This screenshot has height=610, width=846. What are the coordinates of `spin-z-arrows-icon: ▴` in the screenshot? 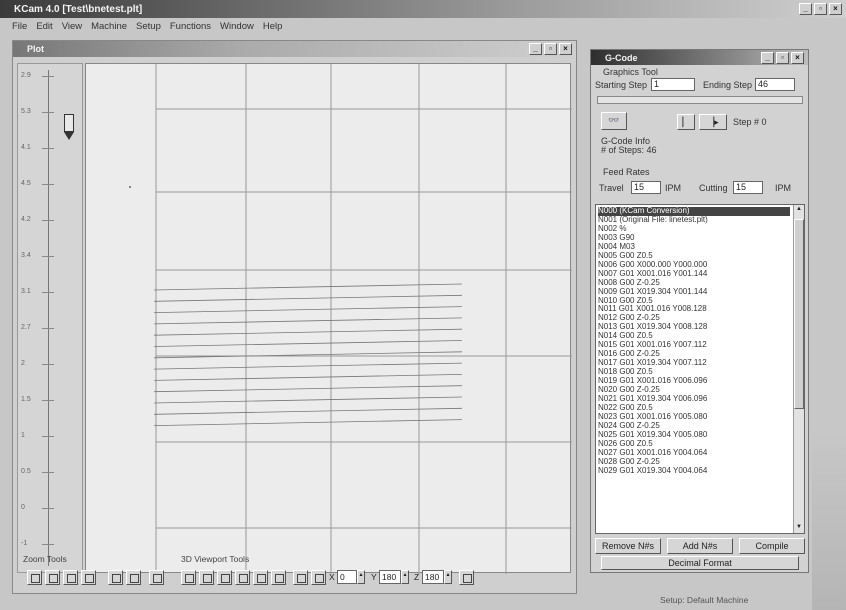 It's located at (448, 577).